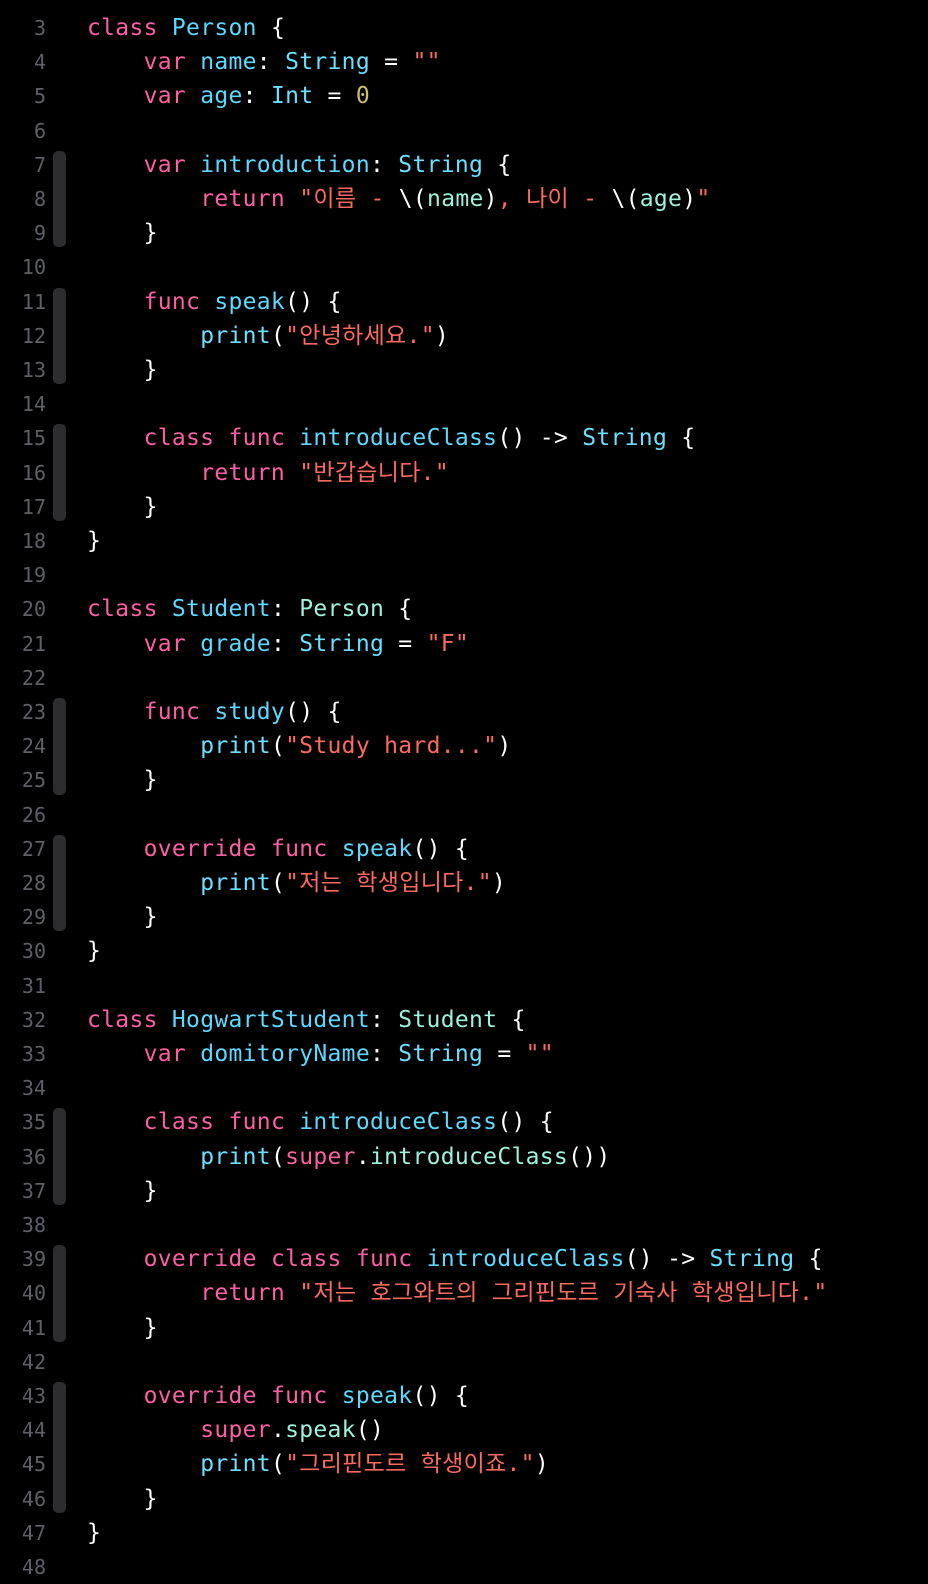 This screenshot has width=928, height=1584. Describe the element at coordinates (399, 199) in the screenshot. I see `code-text: return "이름 - \(name), 나이 - \(age)"` at that location.